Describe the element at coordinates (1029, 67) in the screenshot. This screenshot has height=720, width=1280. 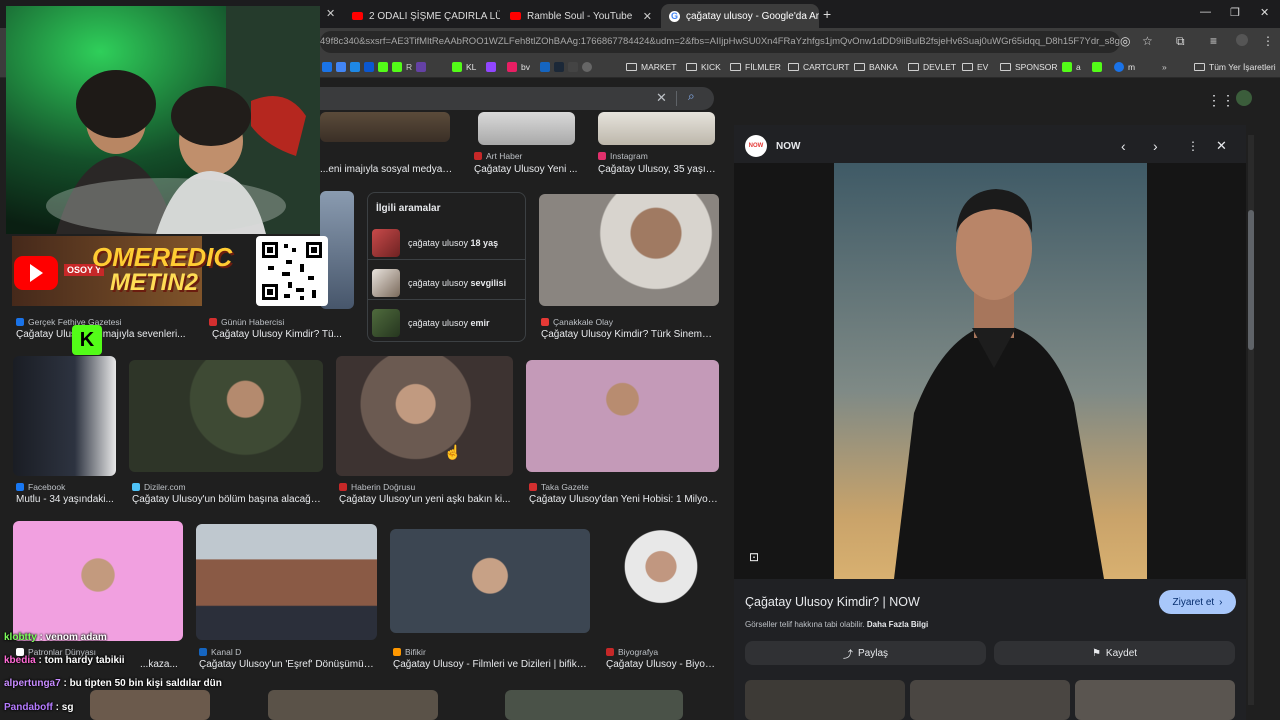
I see `bookmark-folder-sponsor: SPONSOR` at that location.